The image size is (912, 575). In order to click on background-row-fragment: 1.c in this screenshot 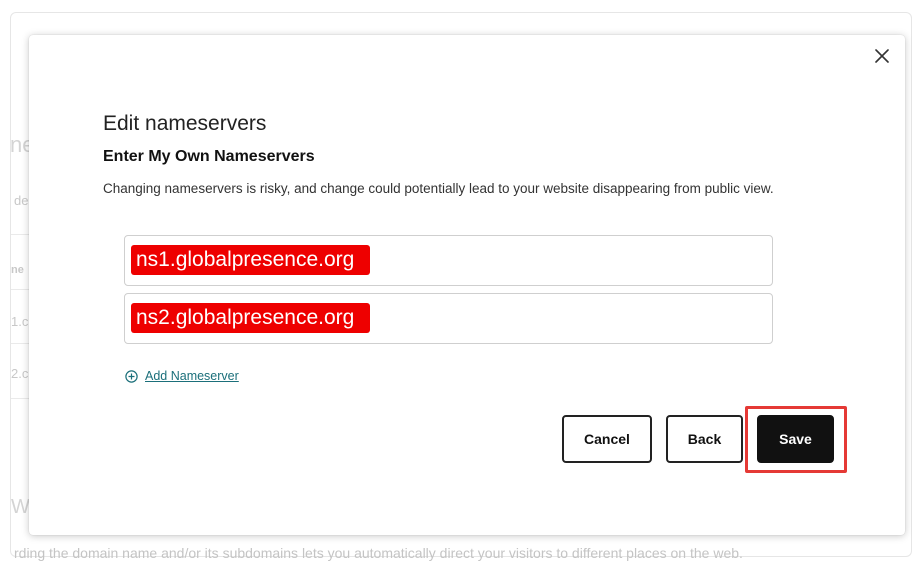, I will do `click(20, 321)`.